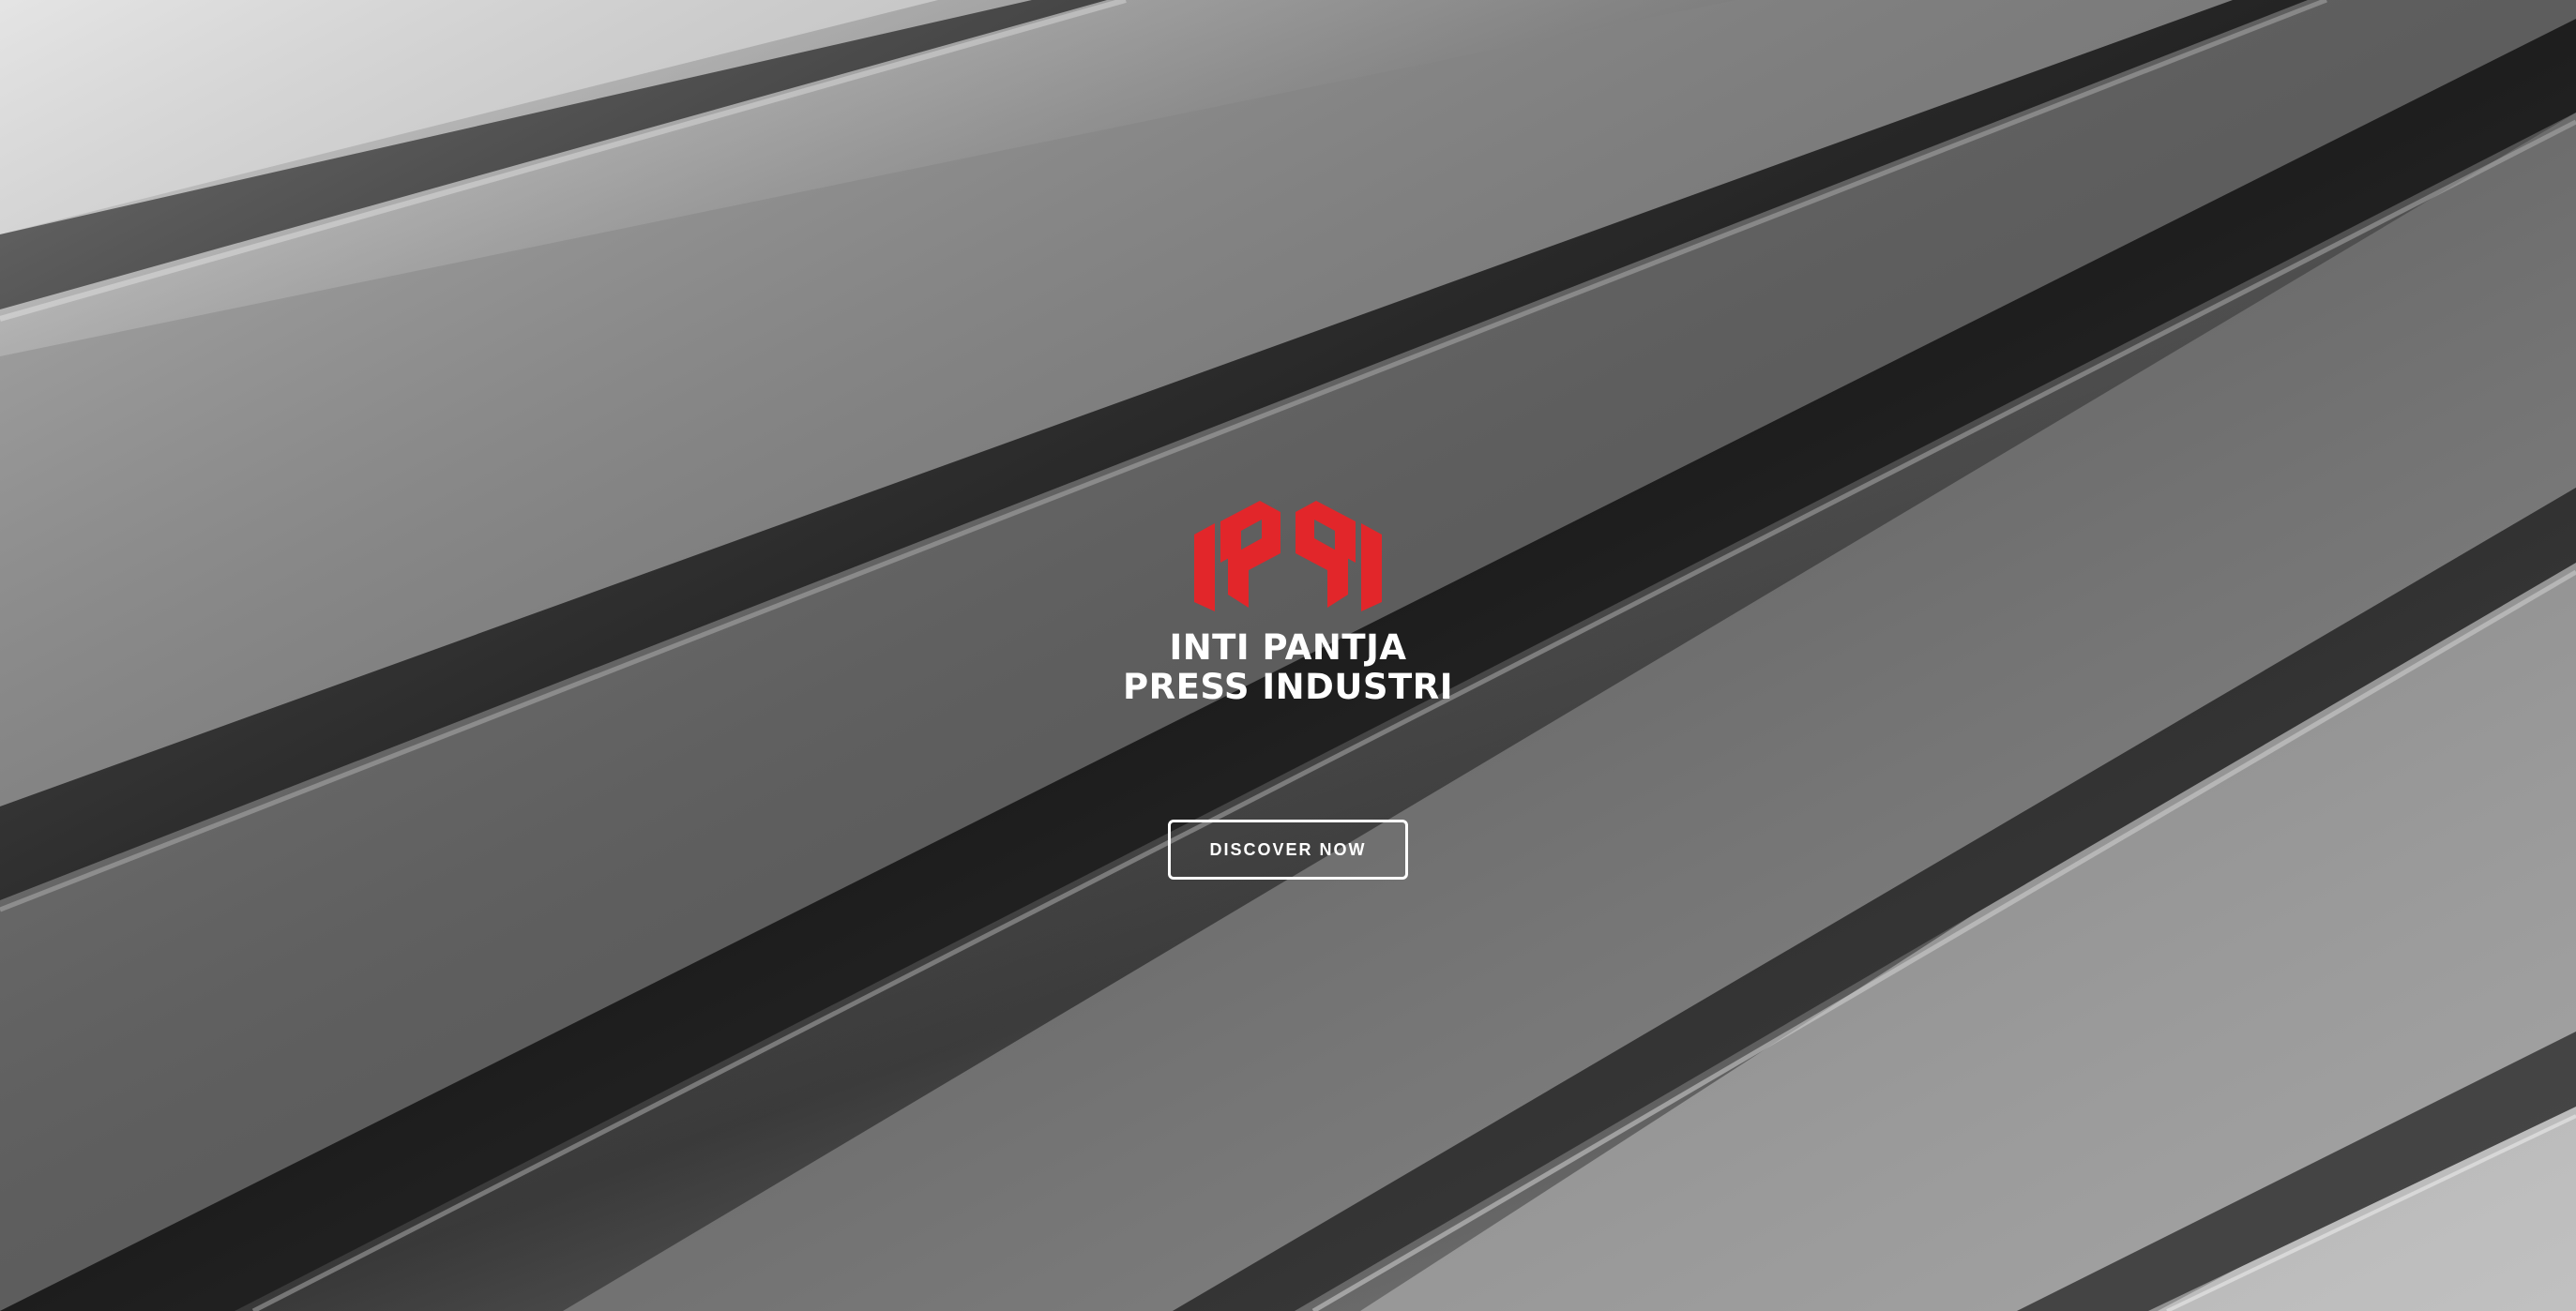  I want to click on brand-line-2: PRESS INDUSTRI, so click(1288, 687).